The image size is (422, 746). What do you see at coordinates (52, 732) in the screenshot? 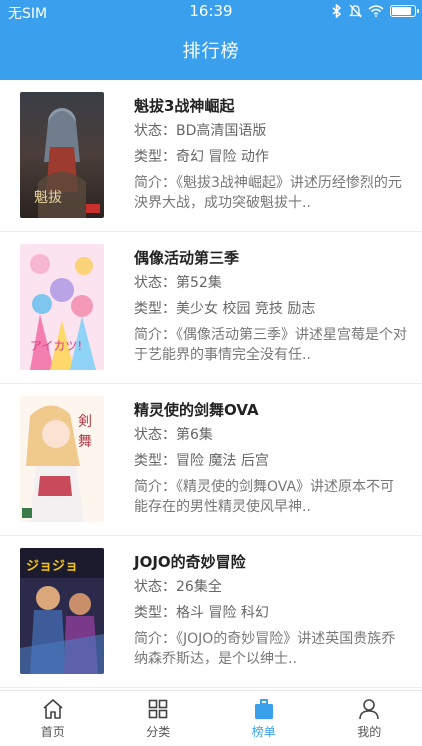
I see `tab-label: 首页` at bounding box center [52, 732].